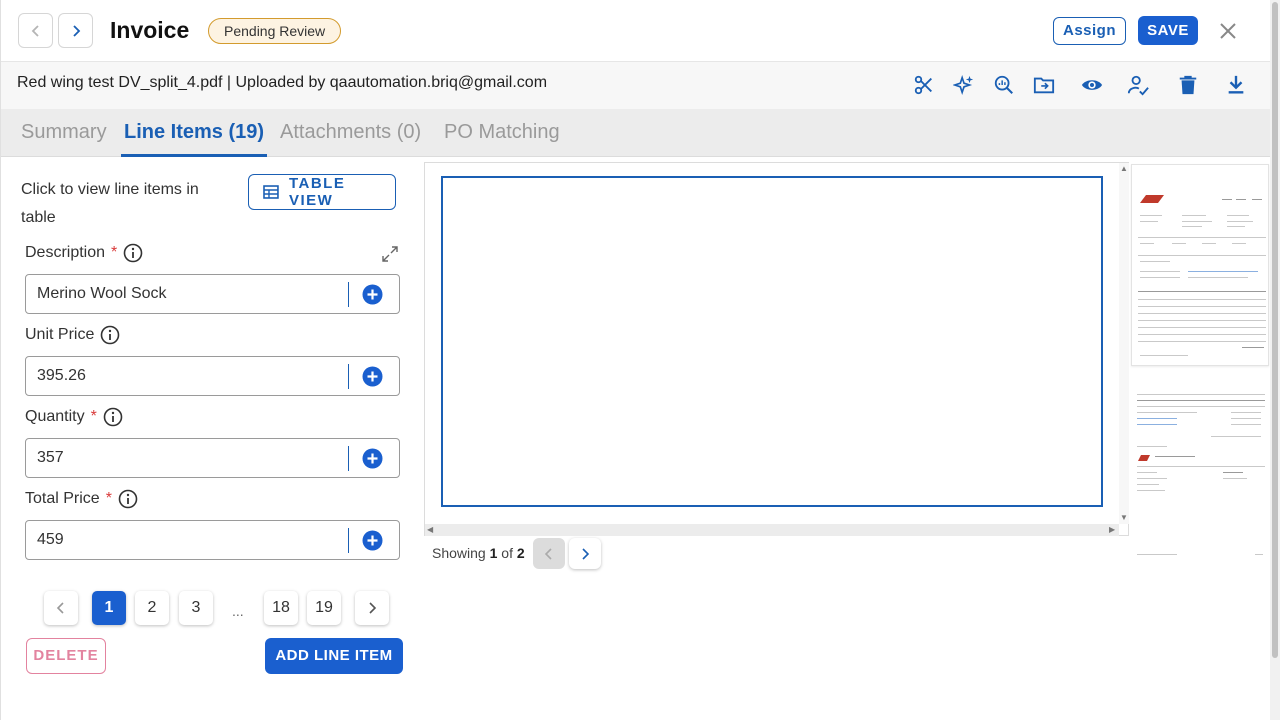  What do you see at coordinates (64, 132) in the screenshot?
I see `tab-summary: Summary` at bounding box center [64, 132].